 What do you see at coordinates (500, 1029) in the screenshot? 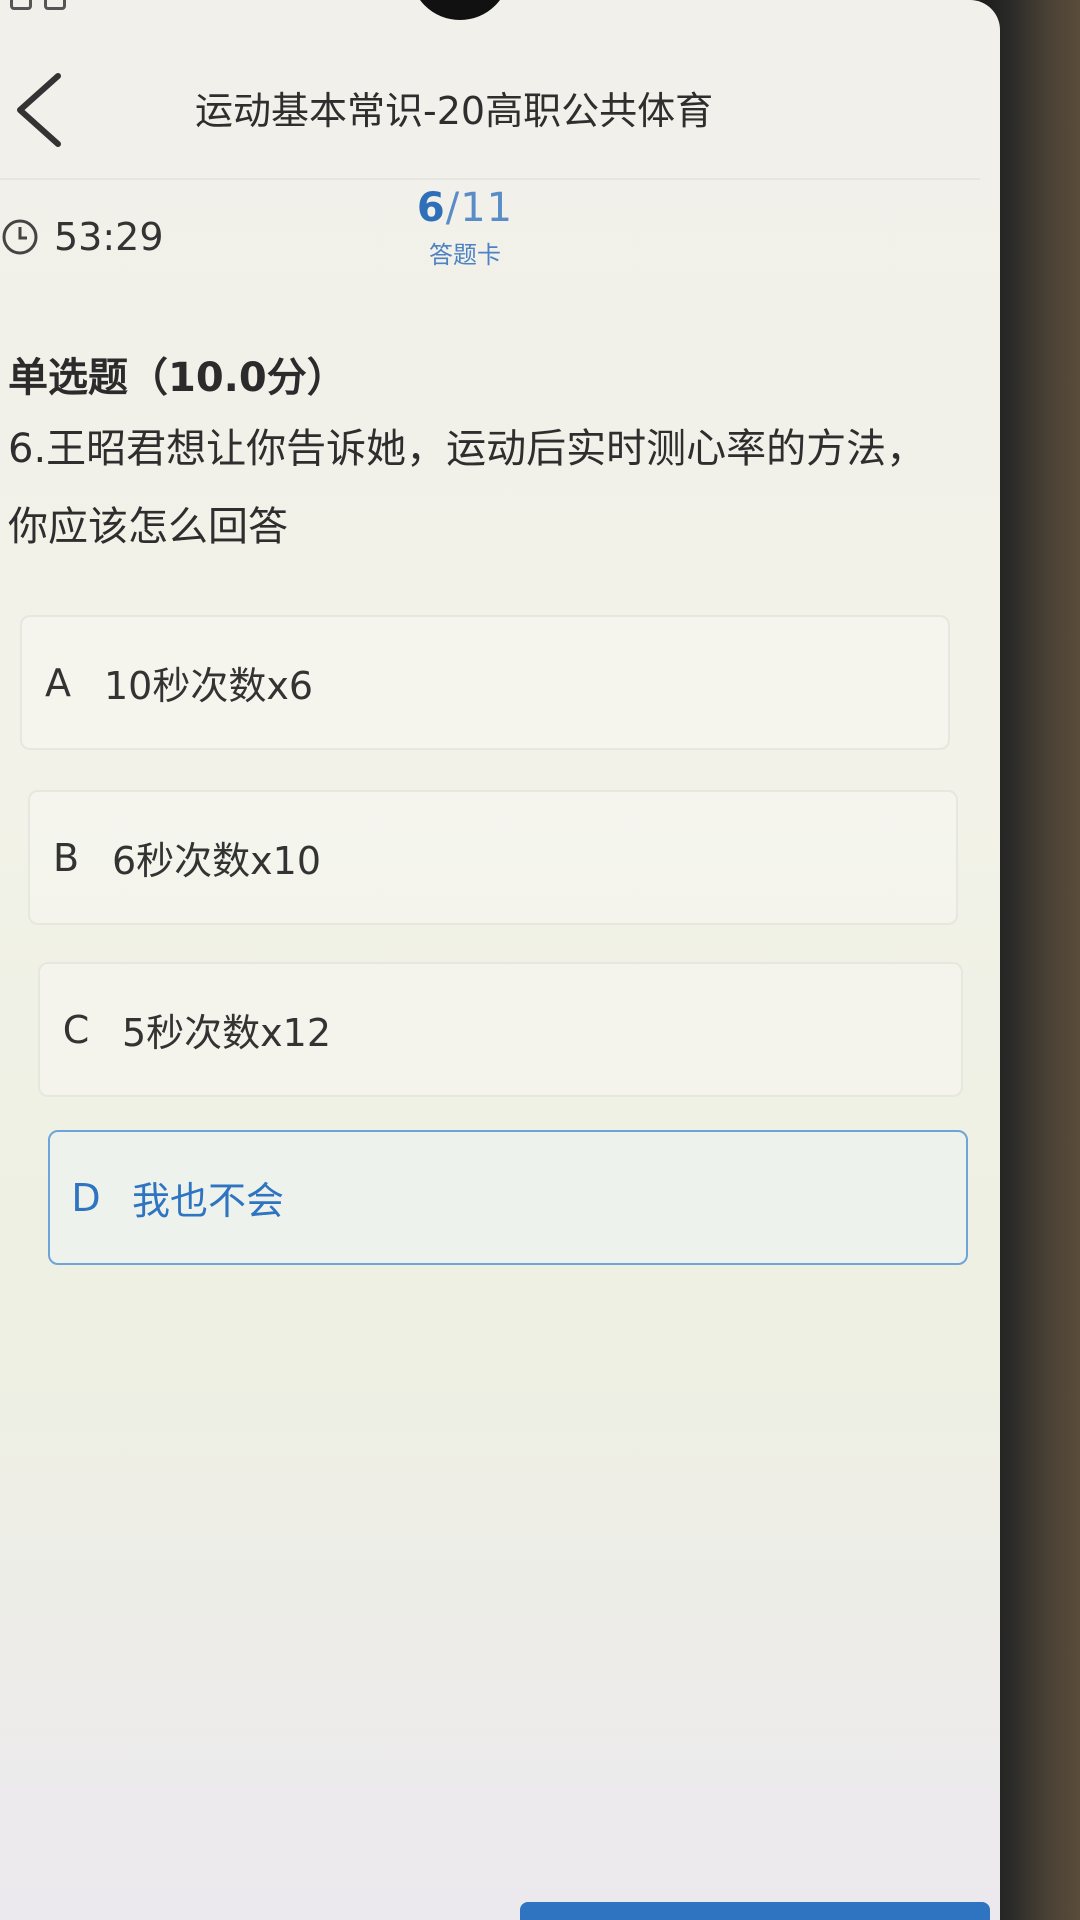
I see `option-c: C 5秒次数x12` at bounding box center [500, 1029].